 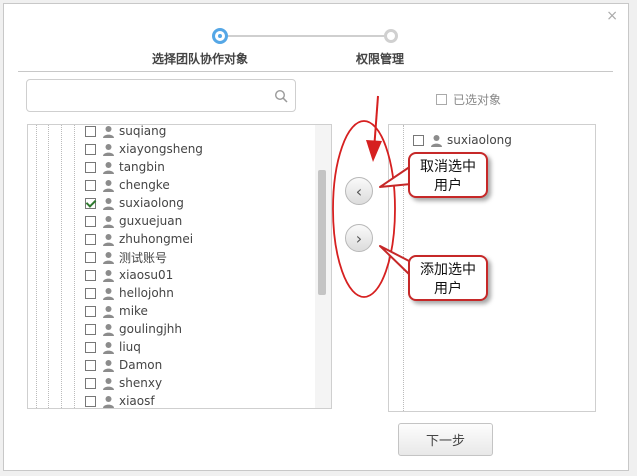 I want to click on user-name: suxiaolong, so click(x=151, y=203).